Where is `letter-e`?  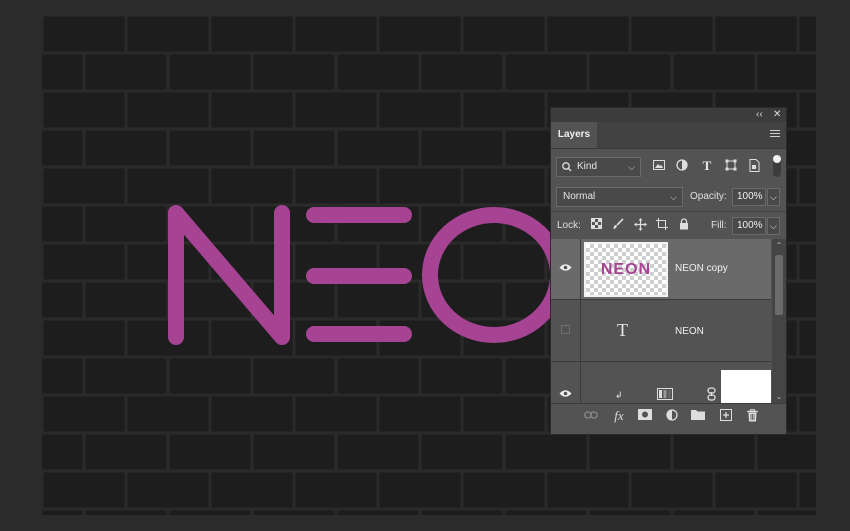 letter-e is located at coordinates (359, 274).